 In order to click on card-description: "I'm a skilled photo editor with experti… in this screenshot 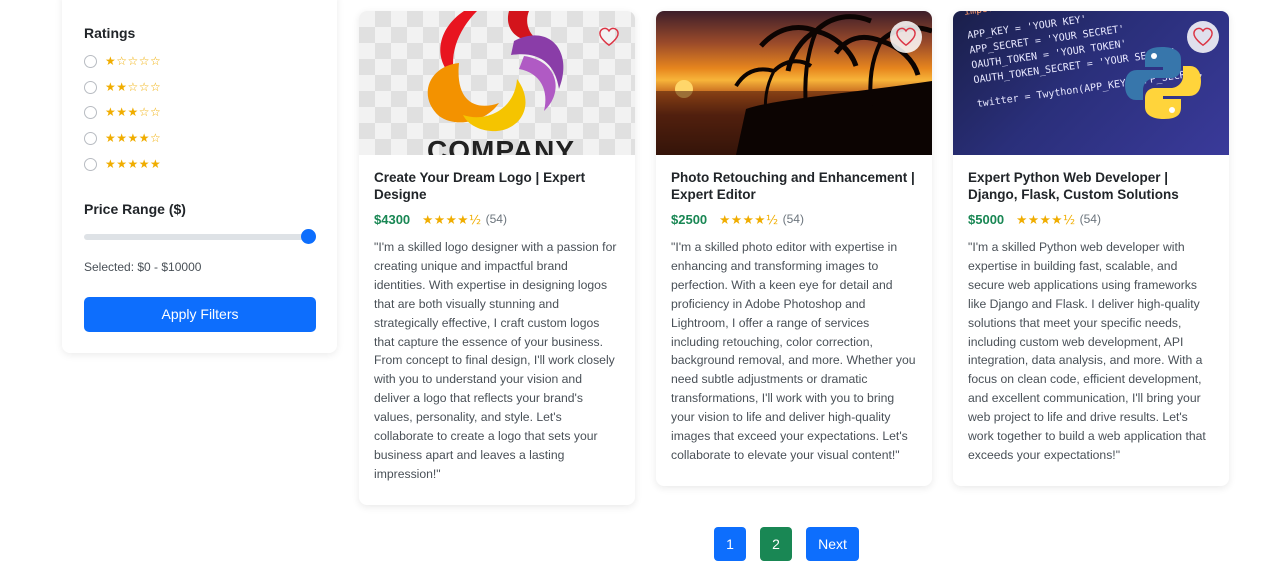, I will do `click(793, 351)`.